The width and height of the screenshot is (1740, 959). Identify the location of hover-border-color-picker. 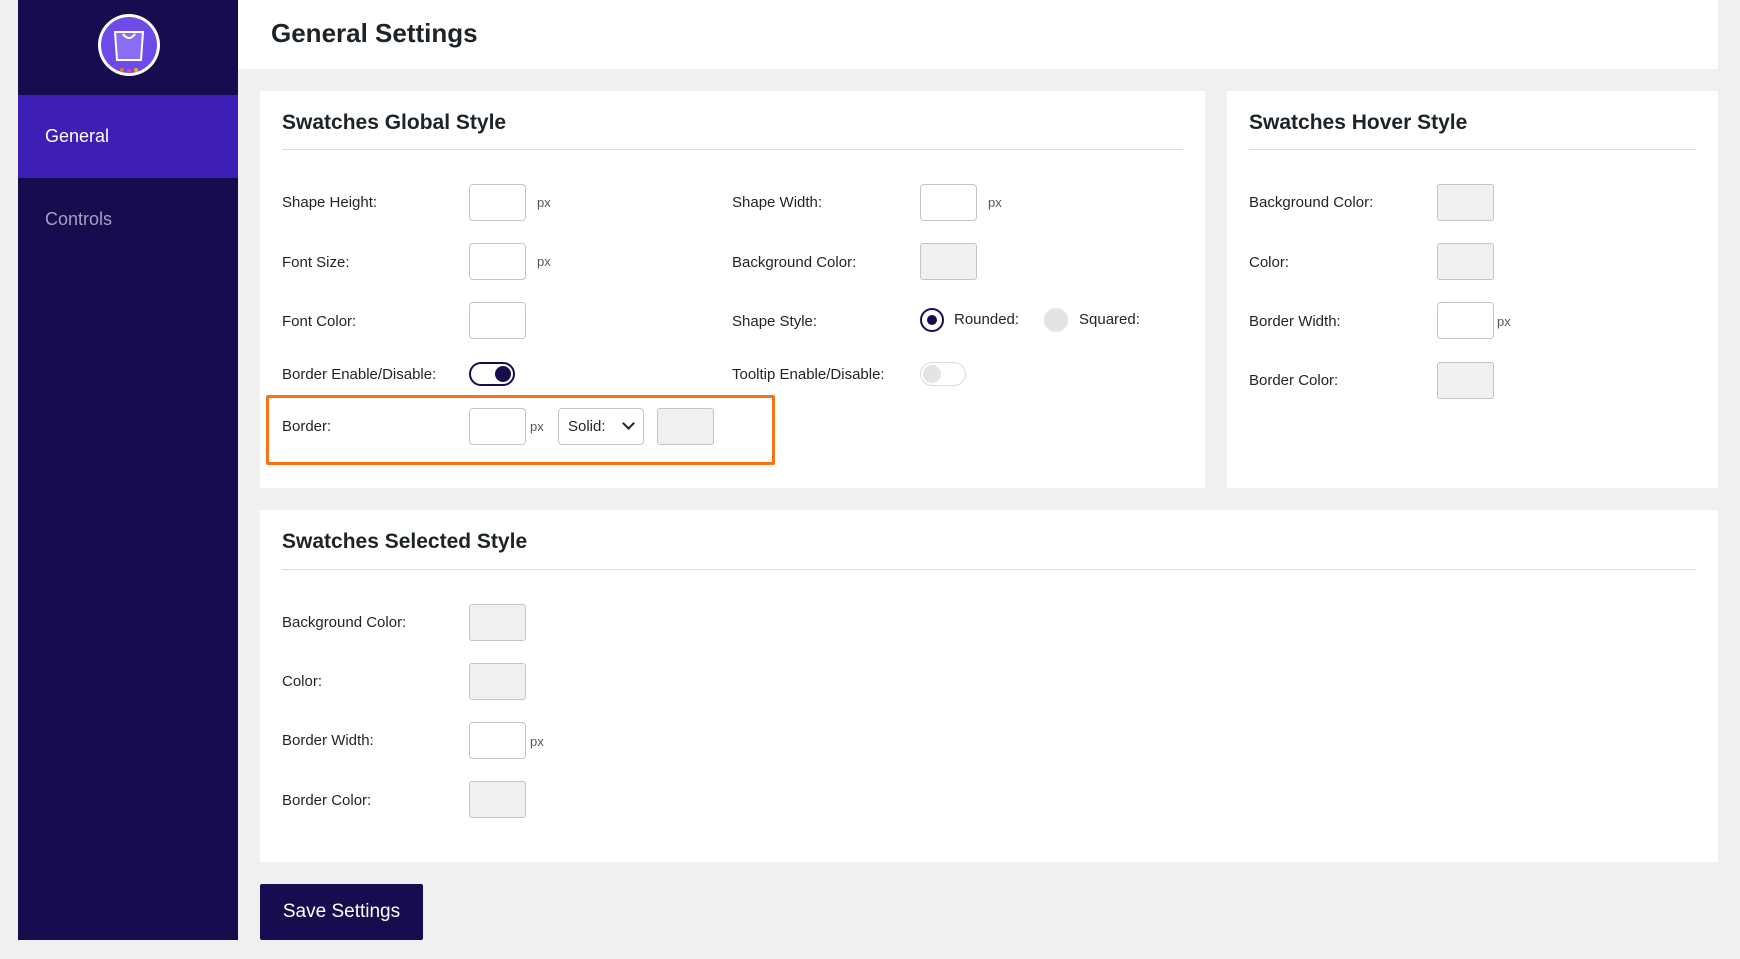
(1465, 380).